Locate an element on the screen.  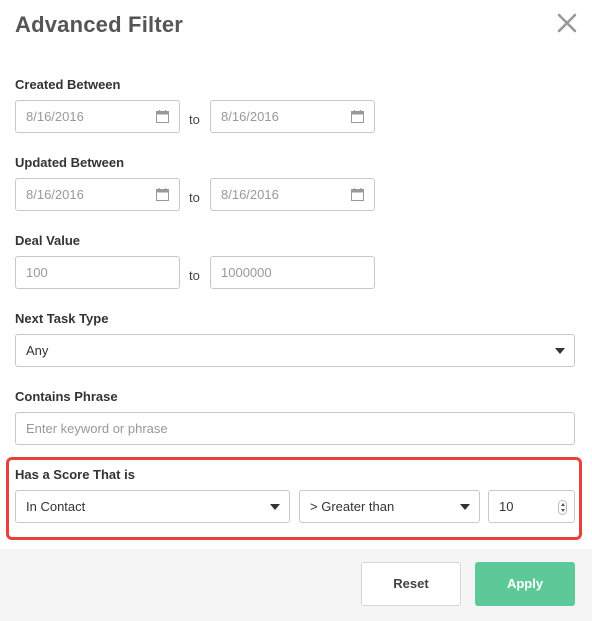
contains-phrase-label: Contains Phrase is located at coordinates (66, 396).